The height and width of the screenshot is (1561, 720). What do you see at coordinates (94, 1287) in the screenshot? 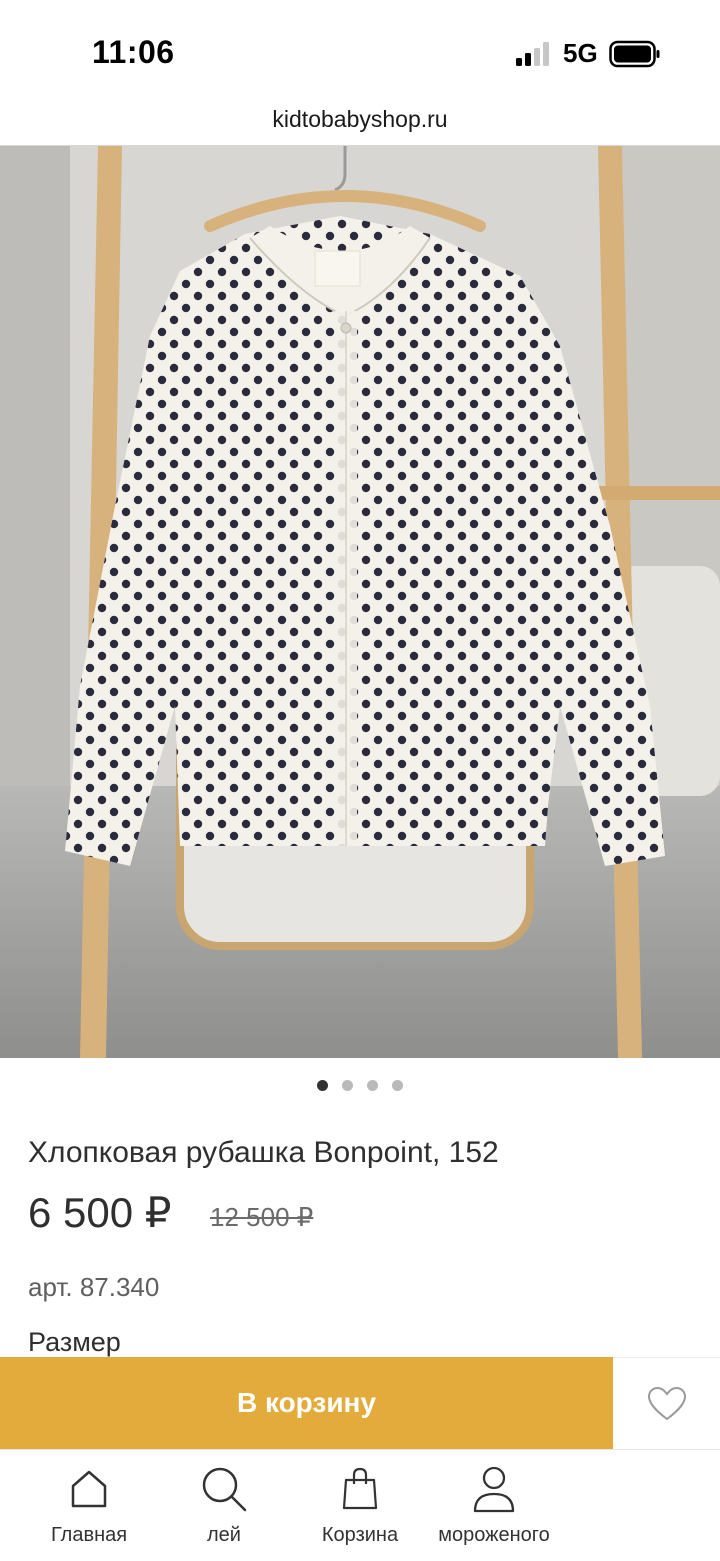
I see `product-sku: арт. 87.340` at bounding box center [94, 1287].